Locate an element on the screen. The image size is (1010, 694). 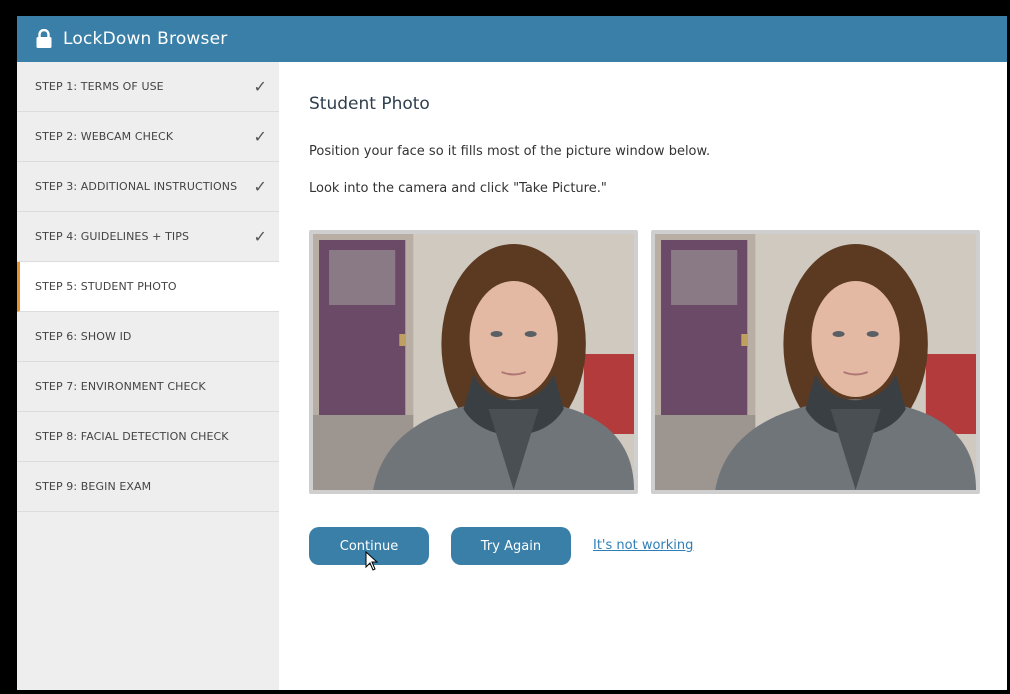
step-student-photo: STEP 5: STUDENT PHOTO is located at coordinates (148, 287).